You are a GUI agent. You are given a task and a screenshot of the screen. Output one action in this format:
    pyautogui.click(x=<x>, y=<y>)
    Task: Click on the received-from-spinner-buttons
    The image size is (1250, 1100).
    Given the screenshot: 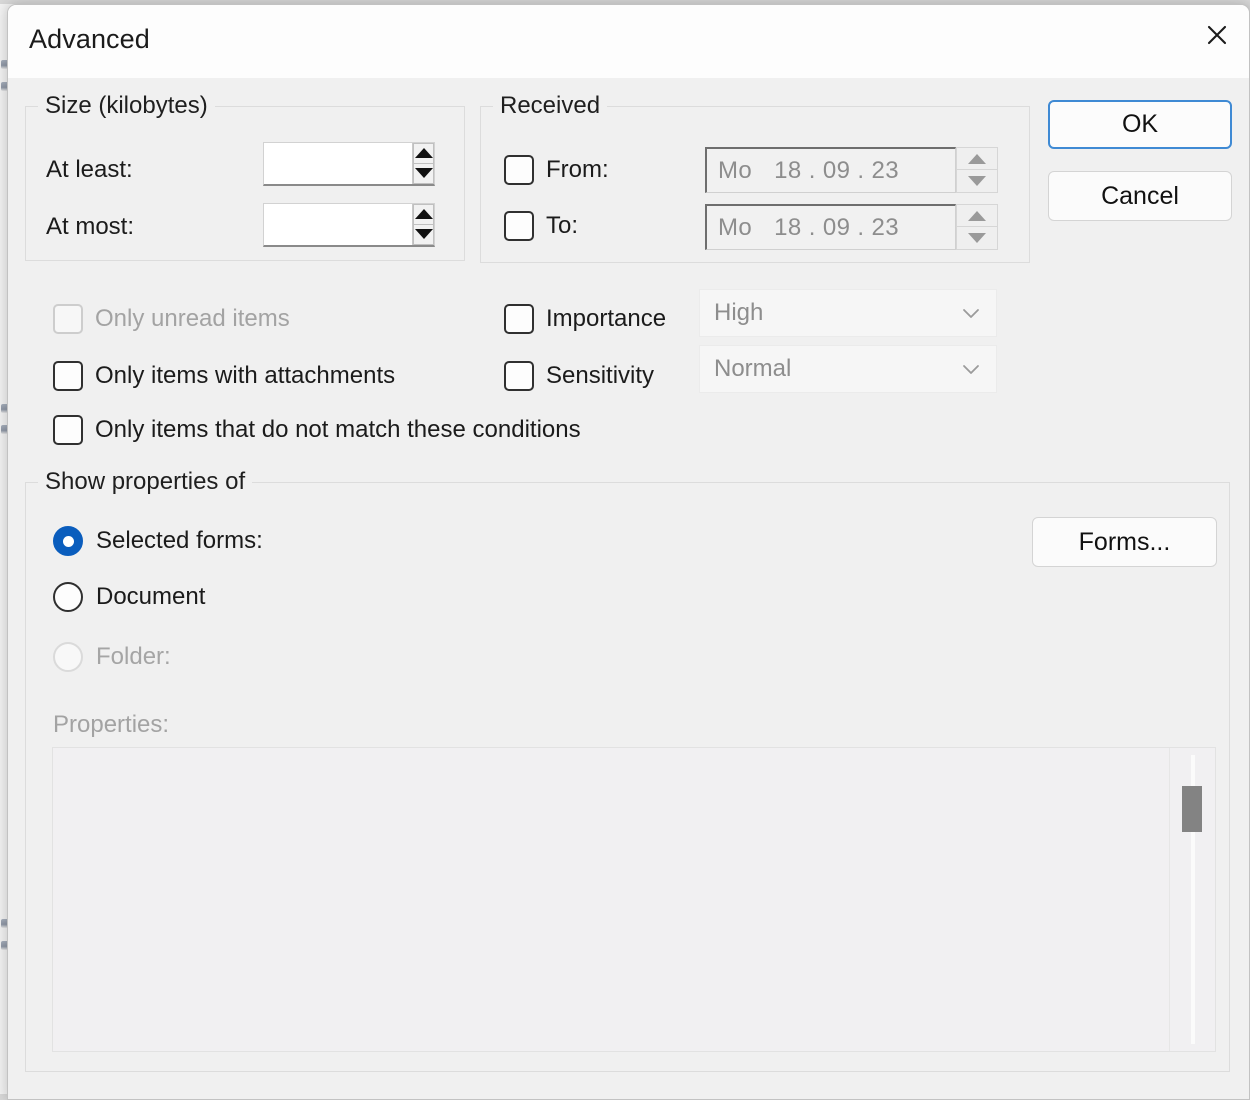 What is the action you would take?
    pyautogui.click(x=977, y=170)
    